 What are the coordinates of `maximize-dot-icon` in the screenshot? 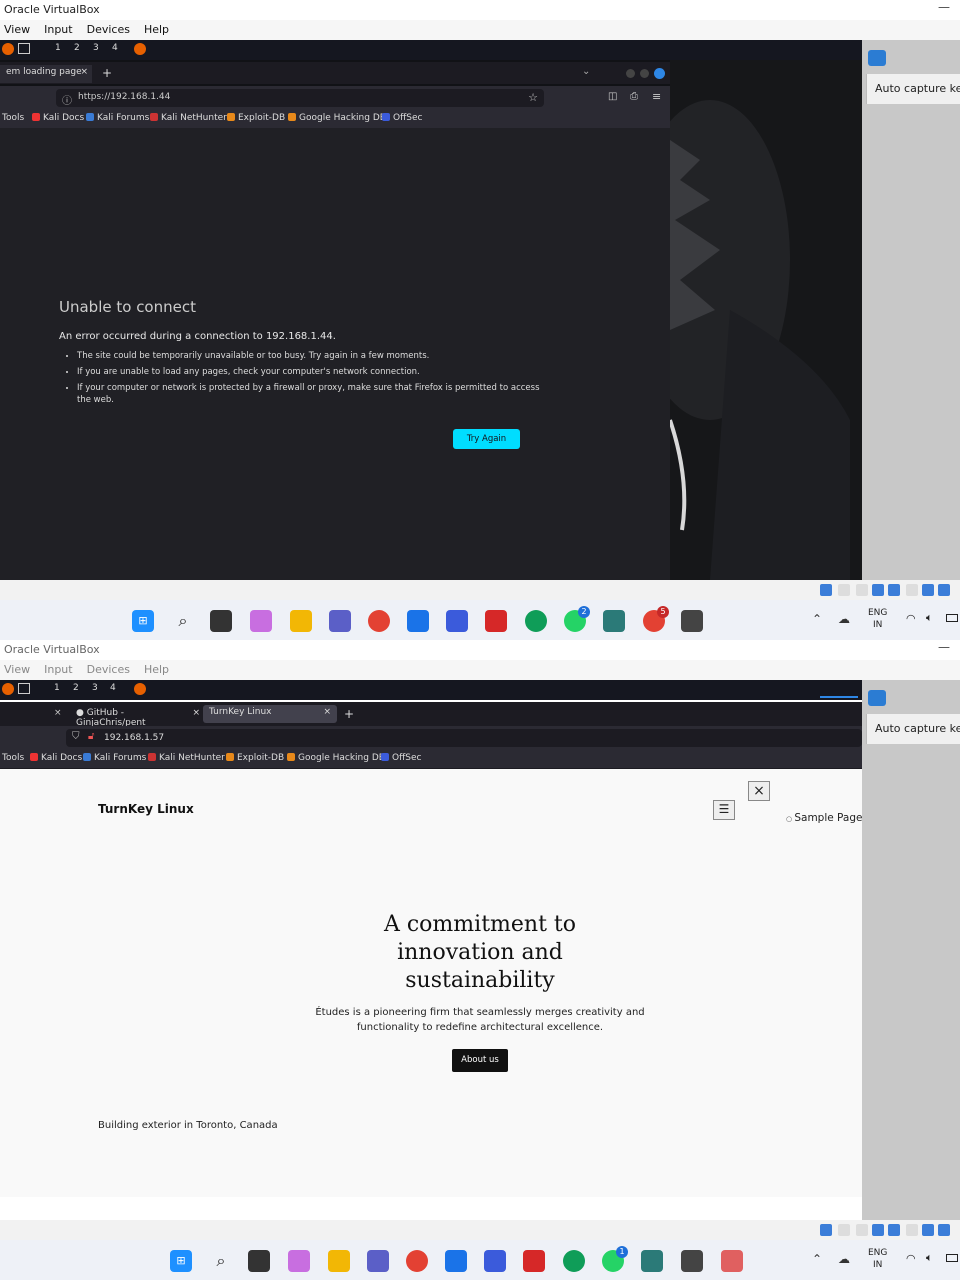 It's located at (644, 73).